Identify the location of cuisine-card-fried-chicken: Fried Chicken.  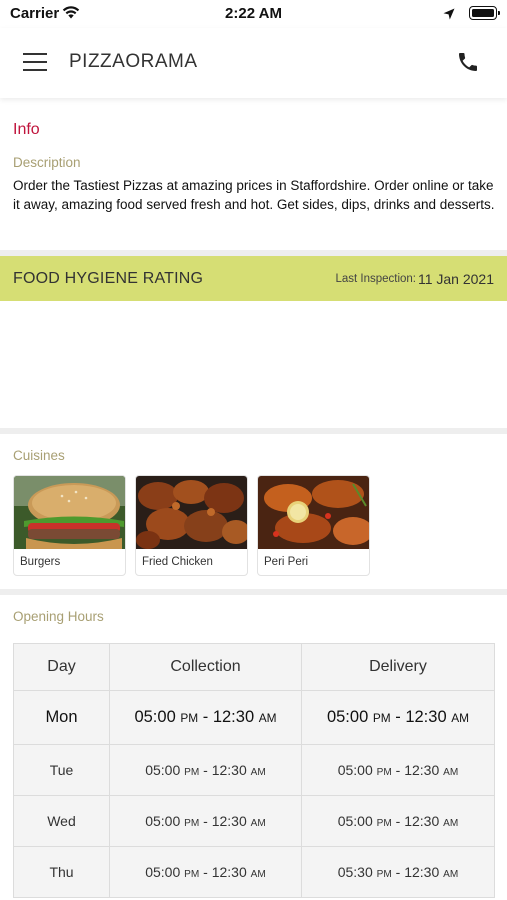
(191, 525).